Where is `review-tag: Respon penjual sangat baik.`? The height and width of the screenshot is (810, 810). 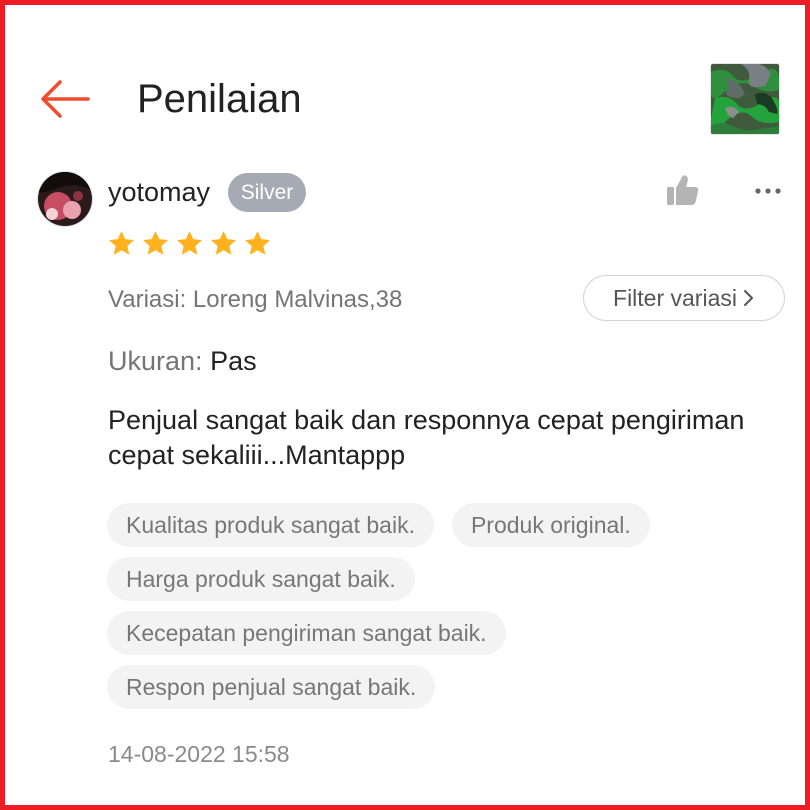 review-tag: Respon penjual sangat baik. is located at coordinates (271, 687).